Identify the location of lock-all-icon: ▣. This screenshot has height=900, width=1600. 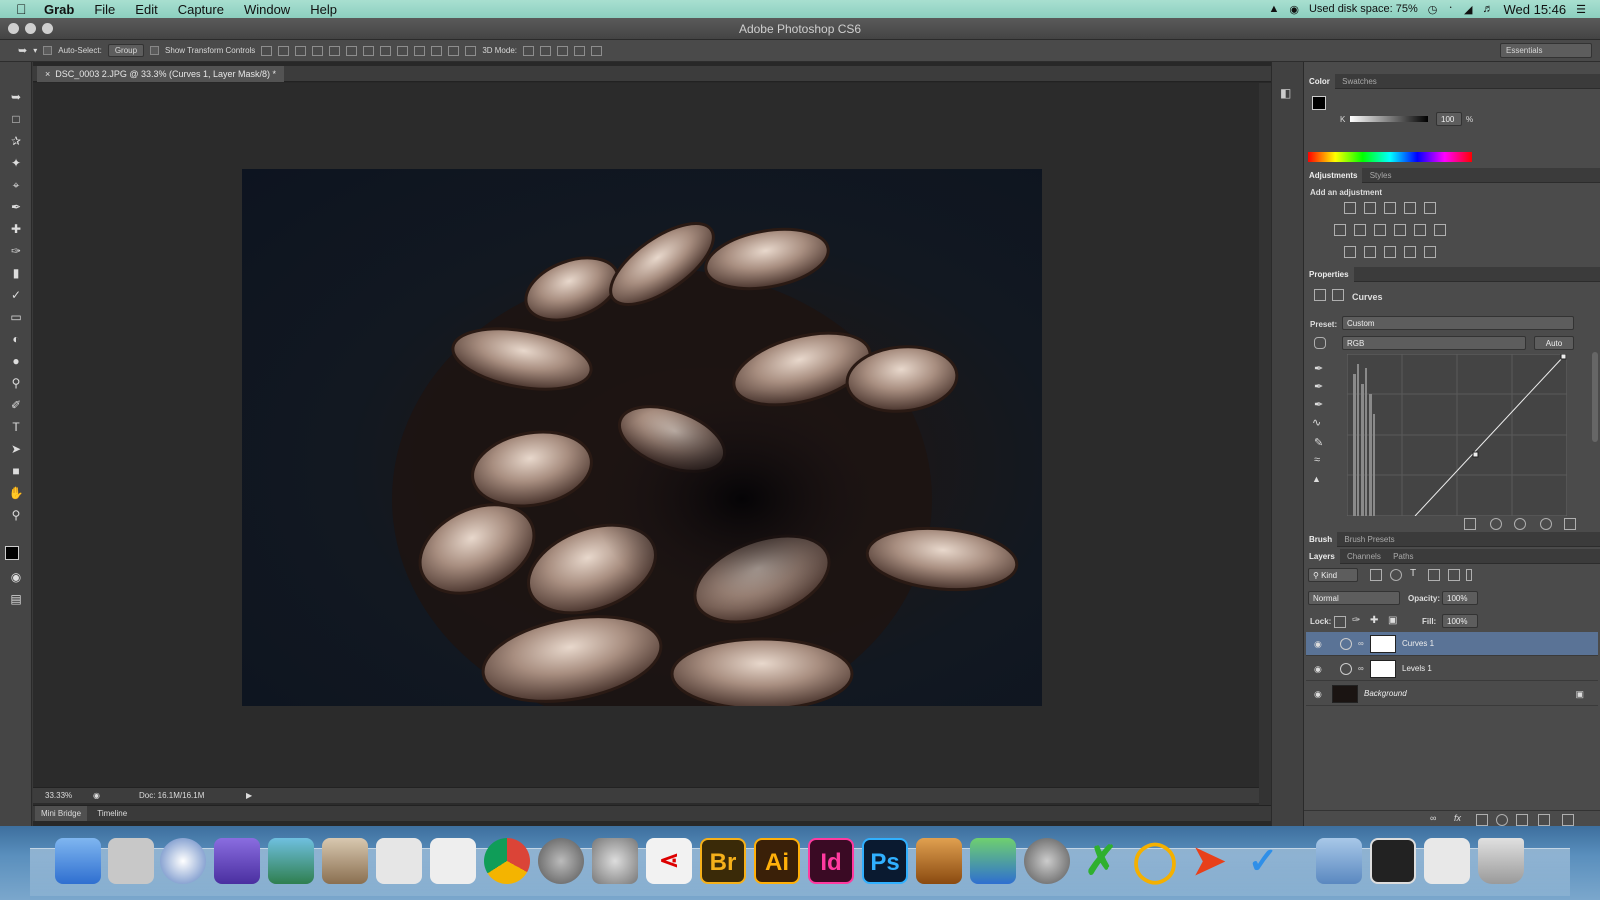
(1392, 620).